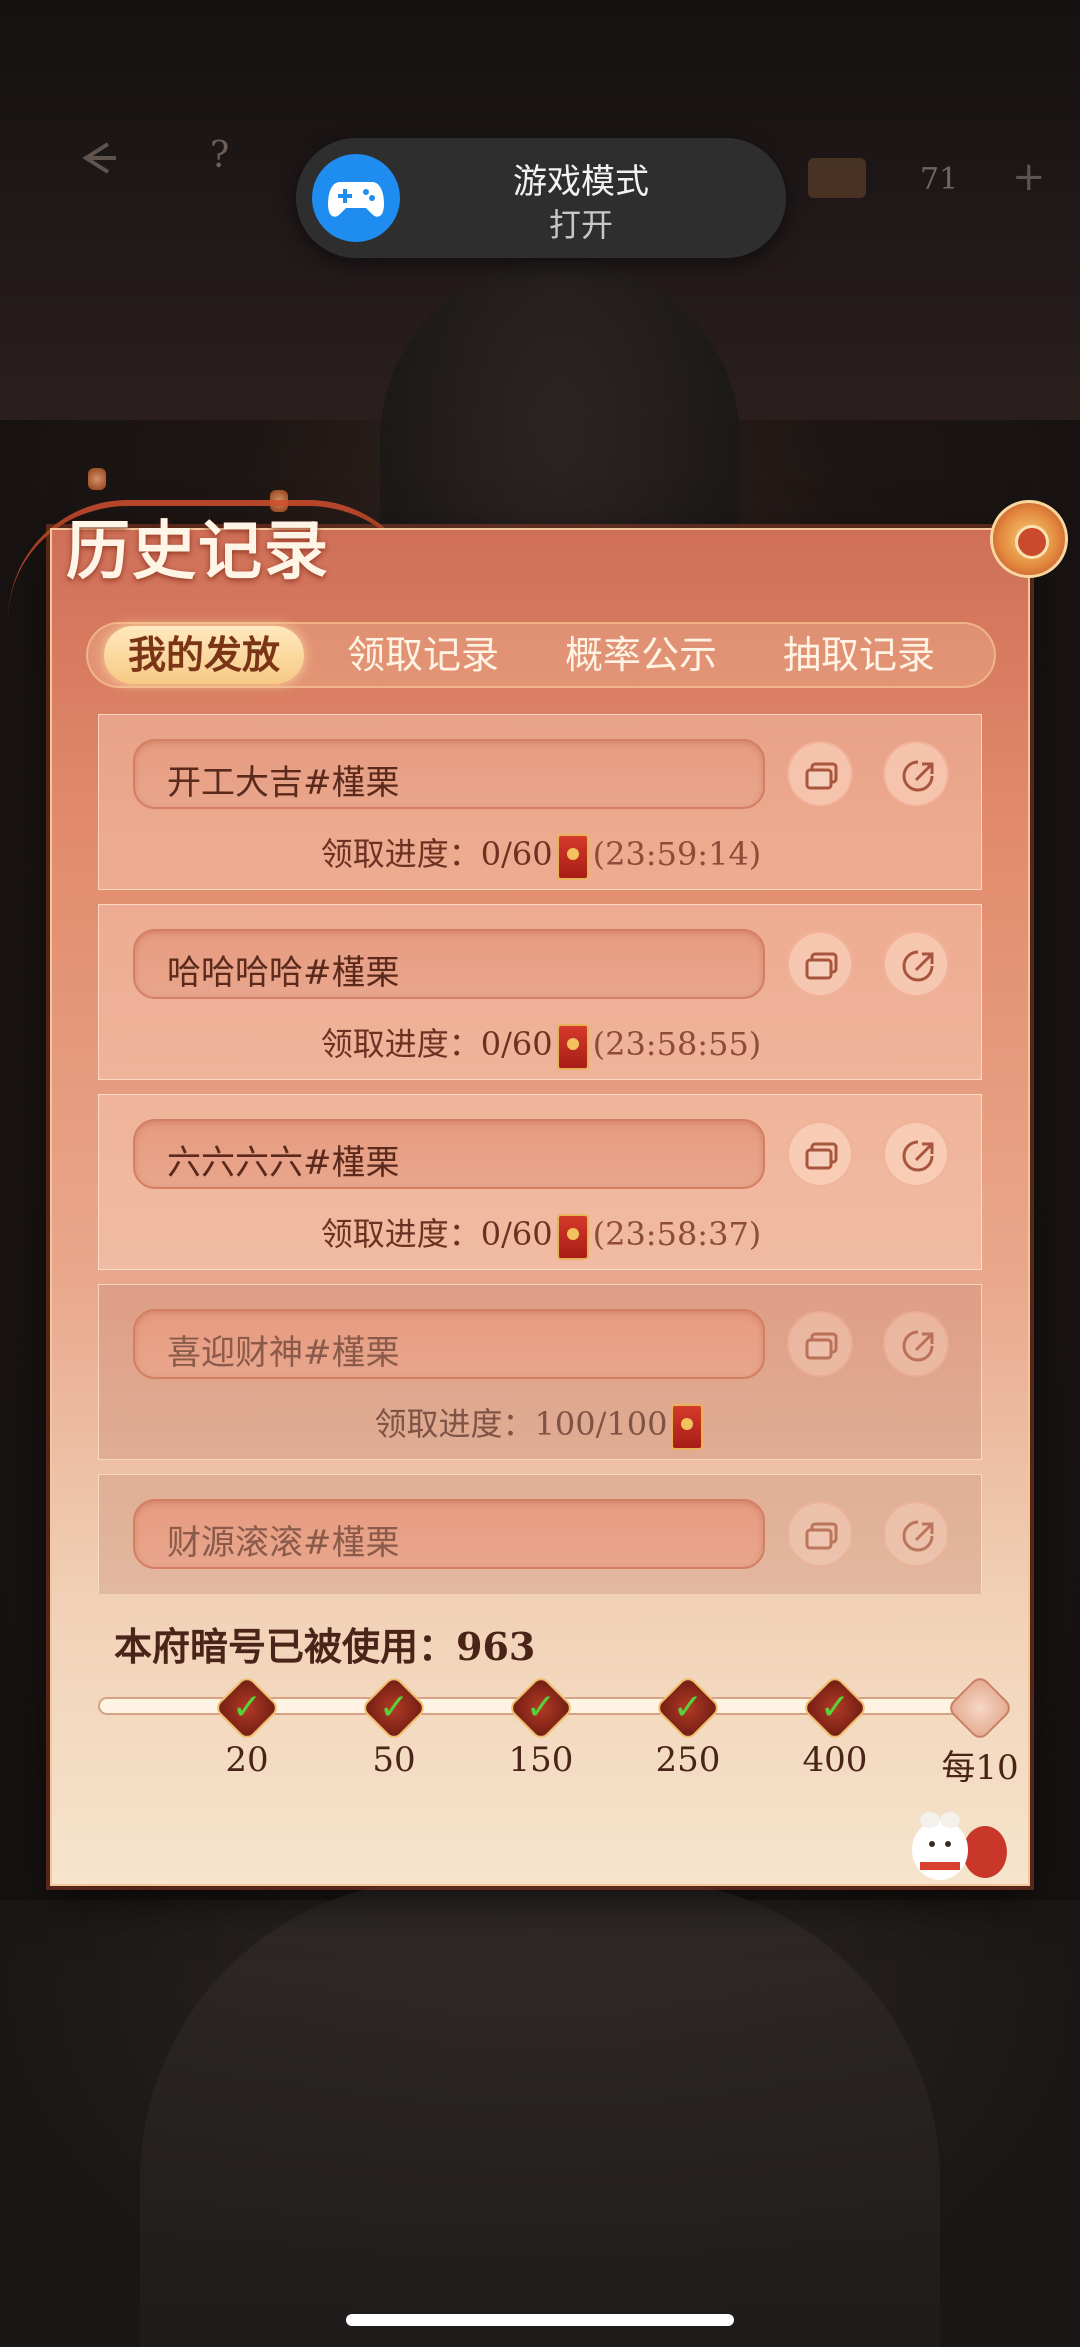  Describe the element at coordinates (356, 198) in the screenshot. I see `gamepad-icon` at that location.